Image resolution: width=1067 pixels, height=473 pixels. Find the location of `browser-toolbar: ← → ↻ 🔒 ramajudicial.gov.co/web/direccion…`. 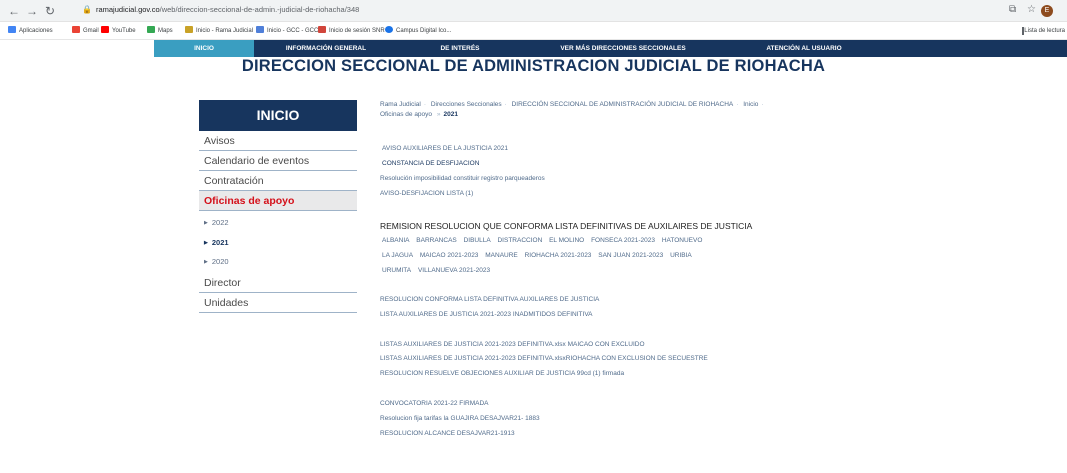

browser-toolbar: ← → ↻ 🔒 ramajudicial.gov.co/web/direccion… is located at coordinates (533, 11).